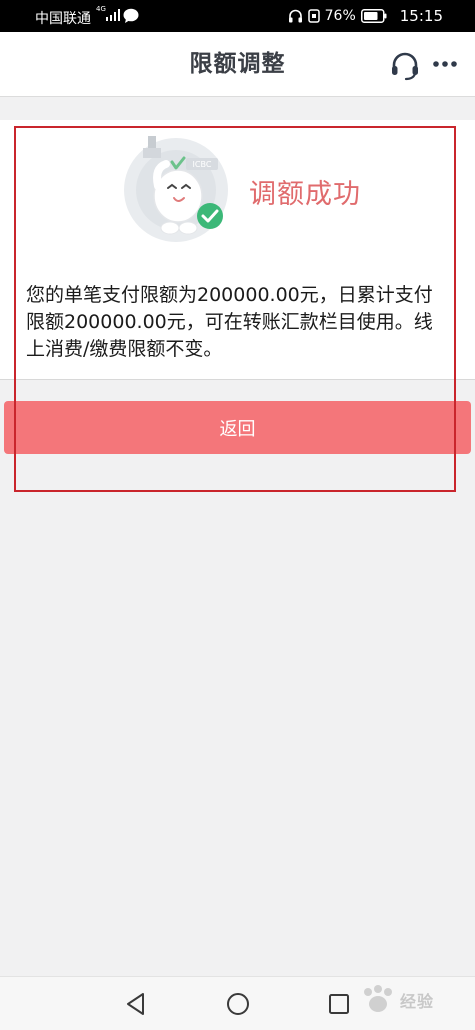  Describe the element at coordinates (313, 16) in the screenshot. I see `alarm-status-icon` at that location.